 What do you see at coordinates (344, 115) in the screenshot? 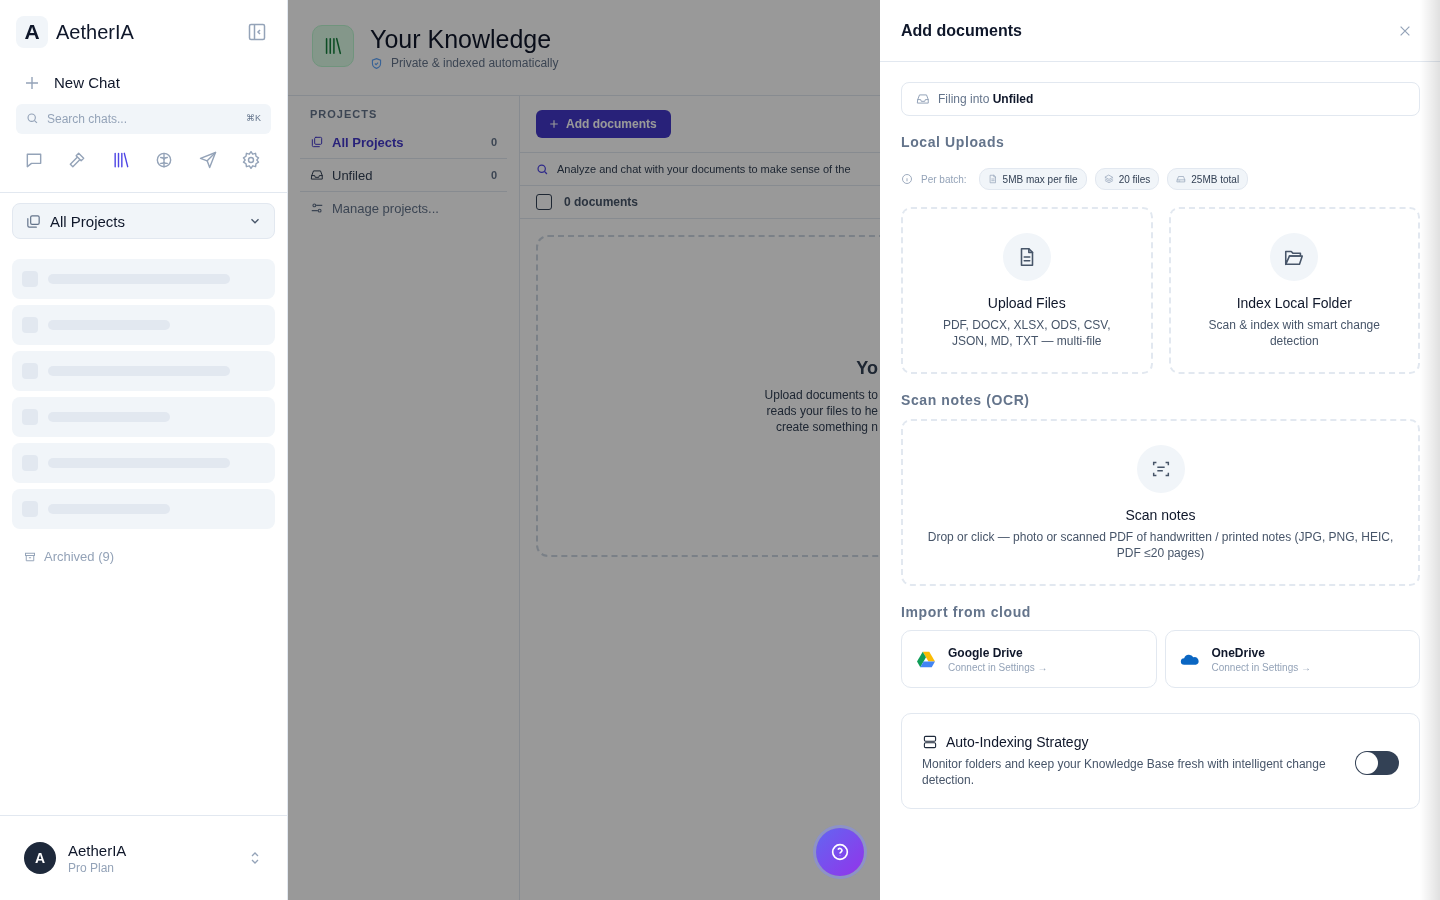
I see `section-heading: PROJECTS` at bounding box center [344, 115].